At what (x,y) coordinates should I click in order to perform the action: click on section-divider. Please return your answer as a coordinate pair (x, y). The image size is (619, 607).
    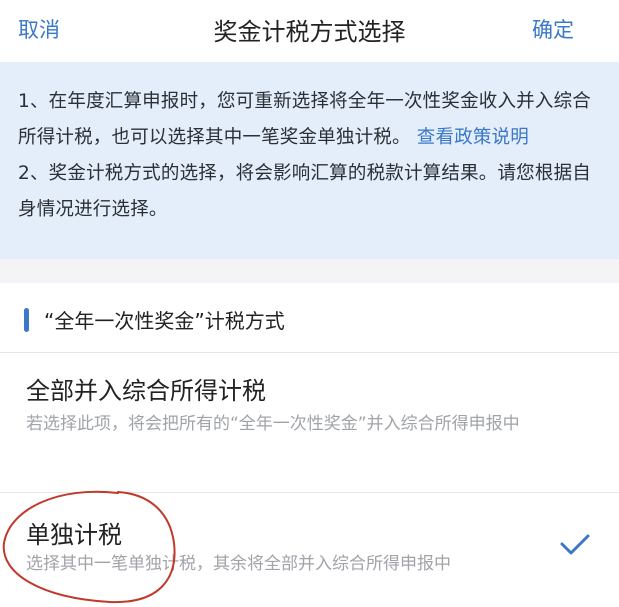
    Looking at the image, I should click on (309, 271).